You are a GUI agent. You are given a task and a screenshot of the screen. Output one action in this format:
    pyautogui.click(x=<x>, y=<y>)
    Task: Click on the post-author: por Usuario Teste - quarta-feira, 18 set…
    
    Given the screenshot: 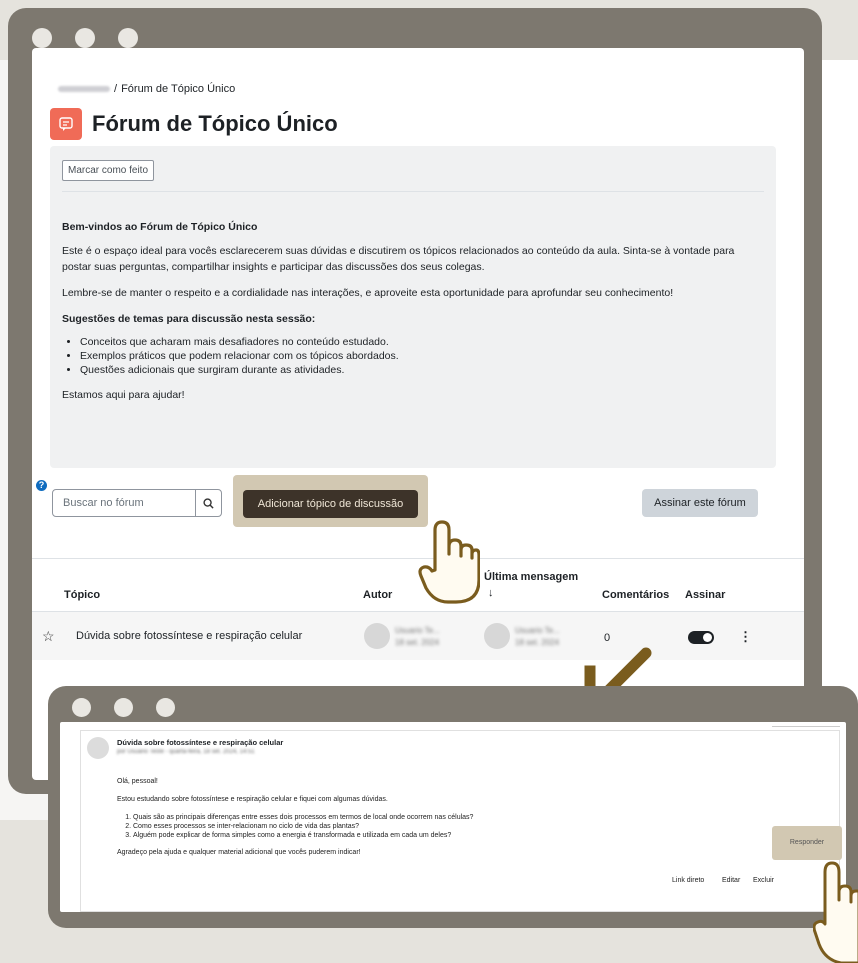 What is the action you would take?
    pyautogui.click(x=186, y=752)
    